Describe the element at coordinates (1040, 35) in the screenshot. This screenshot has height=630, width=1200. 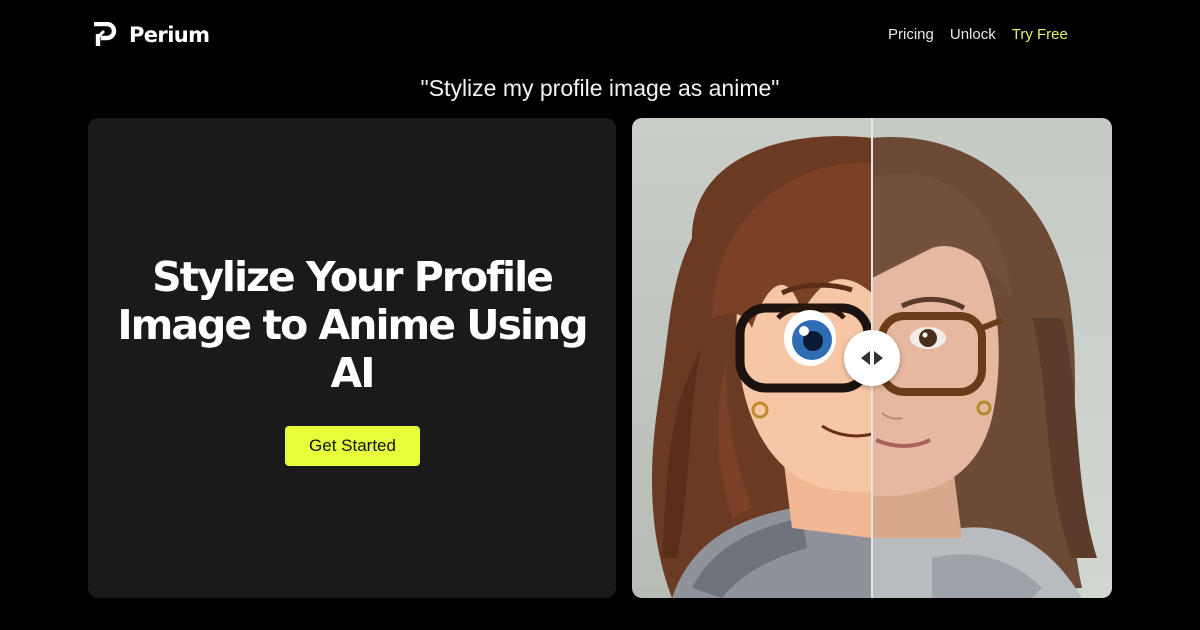
I see `nav-link-try-free: Try Free` at that location.